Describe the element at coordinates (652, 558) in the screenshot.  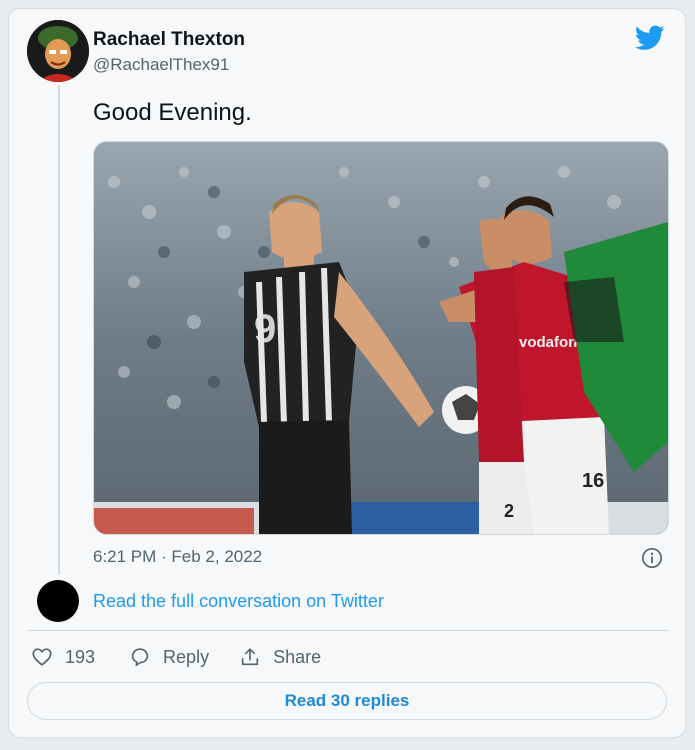
I see `info-icon` at that location.